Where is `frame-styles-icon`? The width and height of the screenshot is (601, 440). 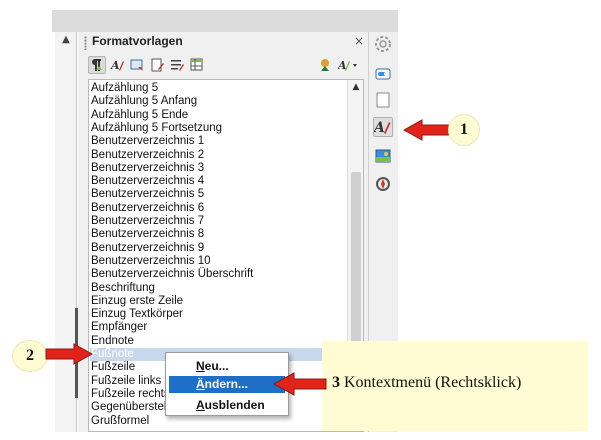 frame-styles-icon is located at coordinates (136, 65).